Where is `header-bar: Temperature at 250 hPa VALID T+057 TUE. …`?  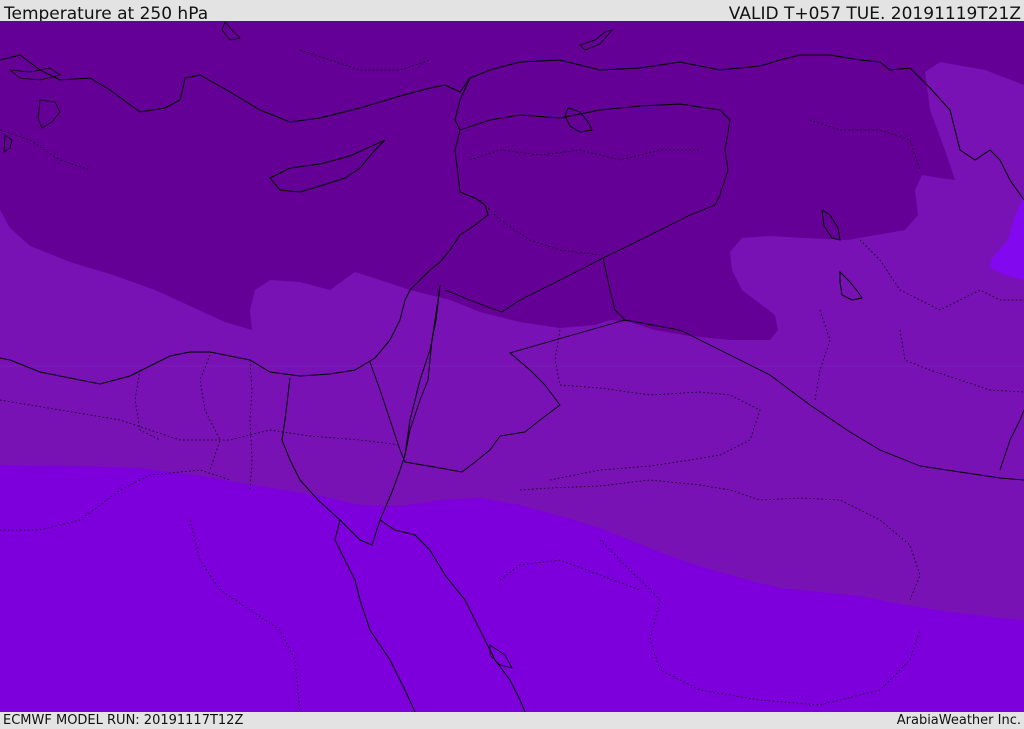 header-bar: Temperature at 250 hPa VALID T+057 TUE. … is located at coordinates (512, 12).